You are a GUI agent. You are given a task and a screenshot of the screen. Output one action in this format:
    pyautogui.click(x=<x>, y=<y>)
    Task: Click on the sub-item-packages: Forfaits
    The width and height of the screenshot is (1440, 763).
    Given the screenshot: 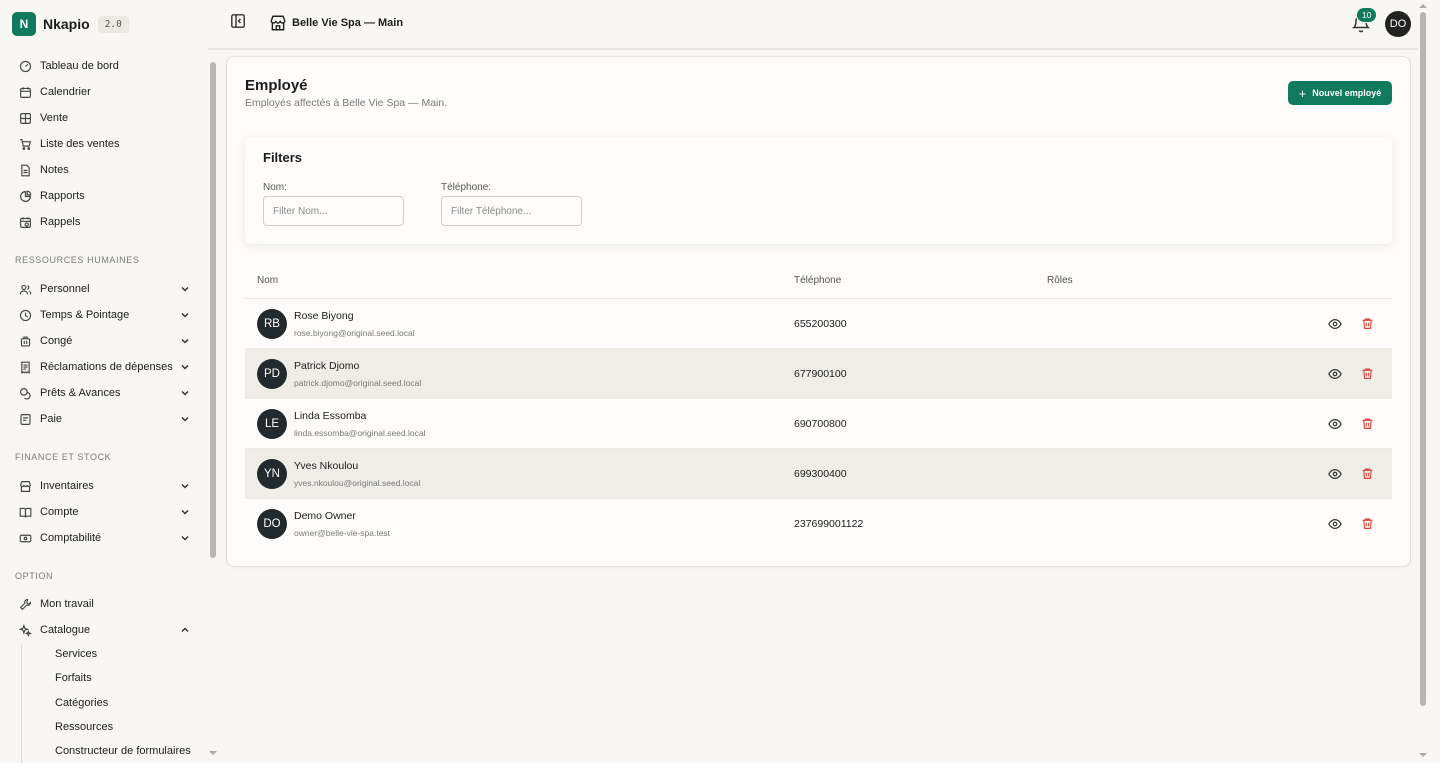 What is the action you would take?
    pyautogui.click(x=73, y=678)
    